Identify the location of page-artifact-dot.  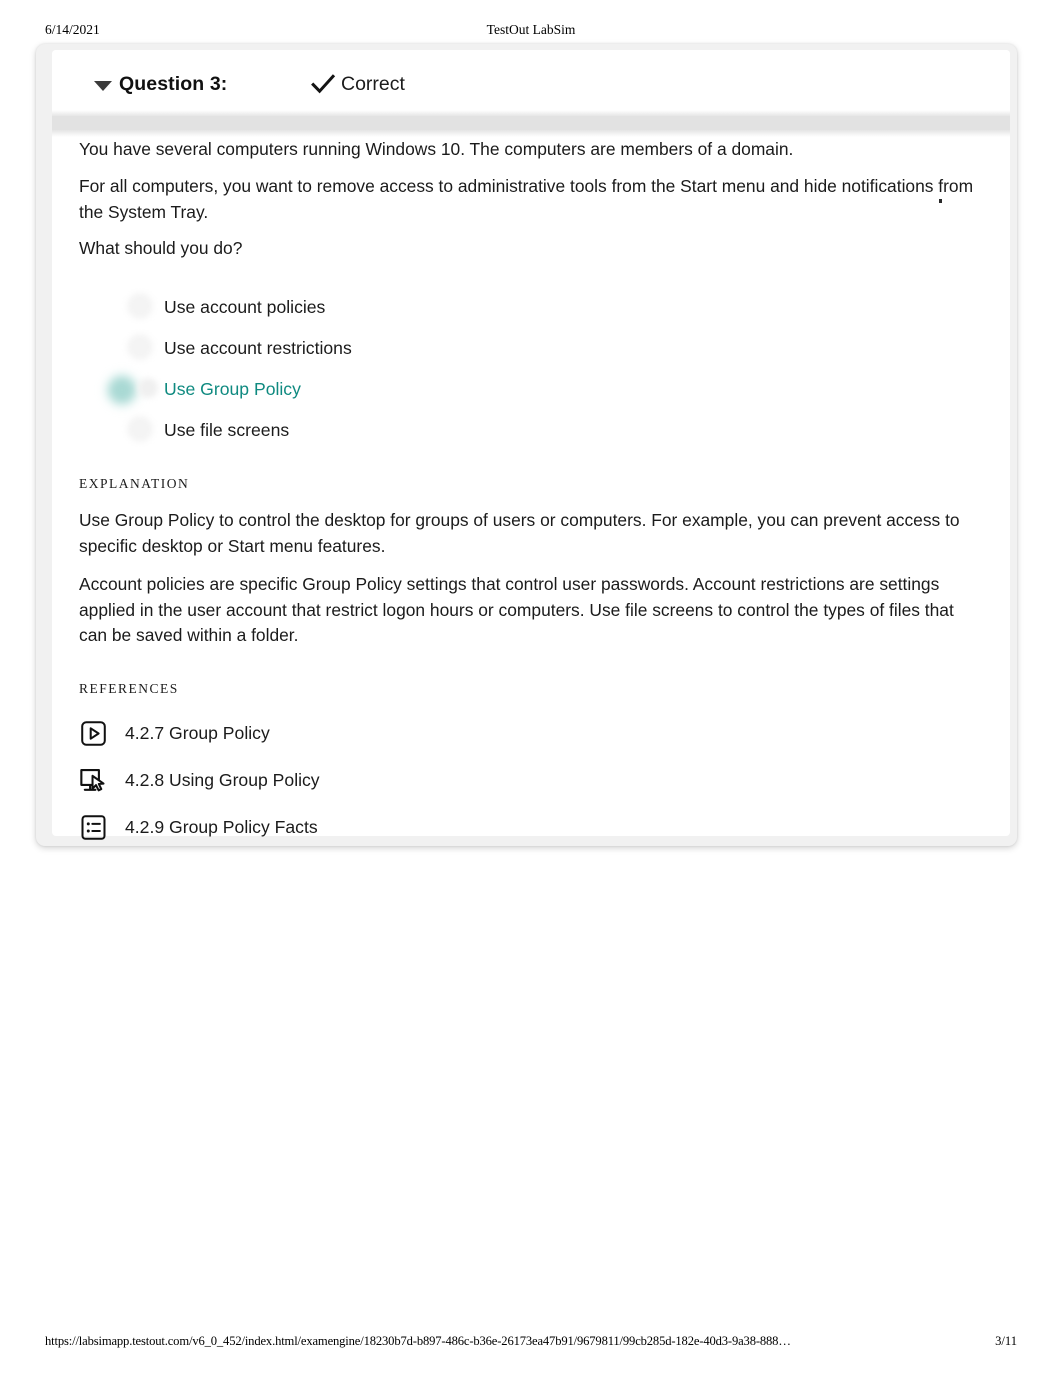
(940, 201).